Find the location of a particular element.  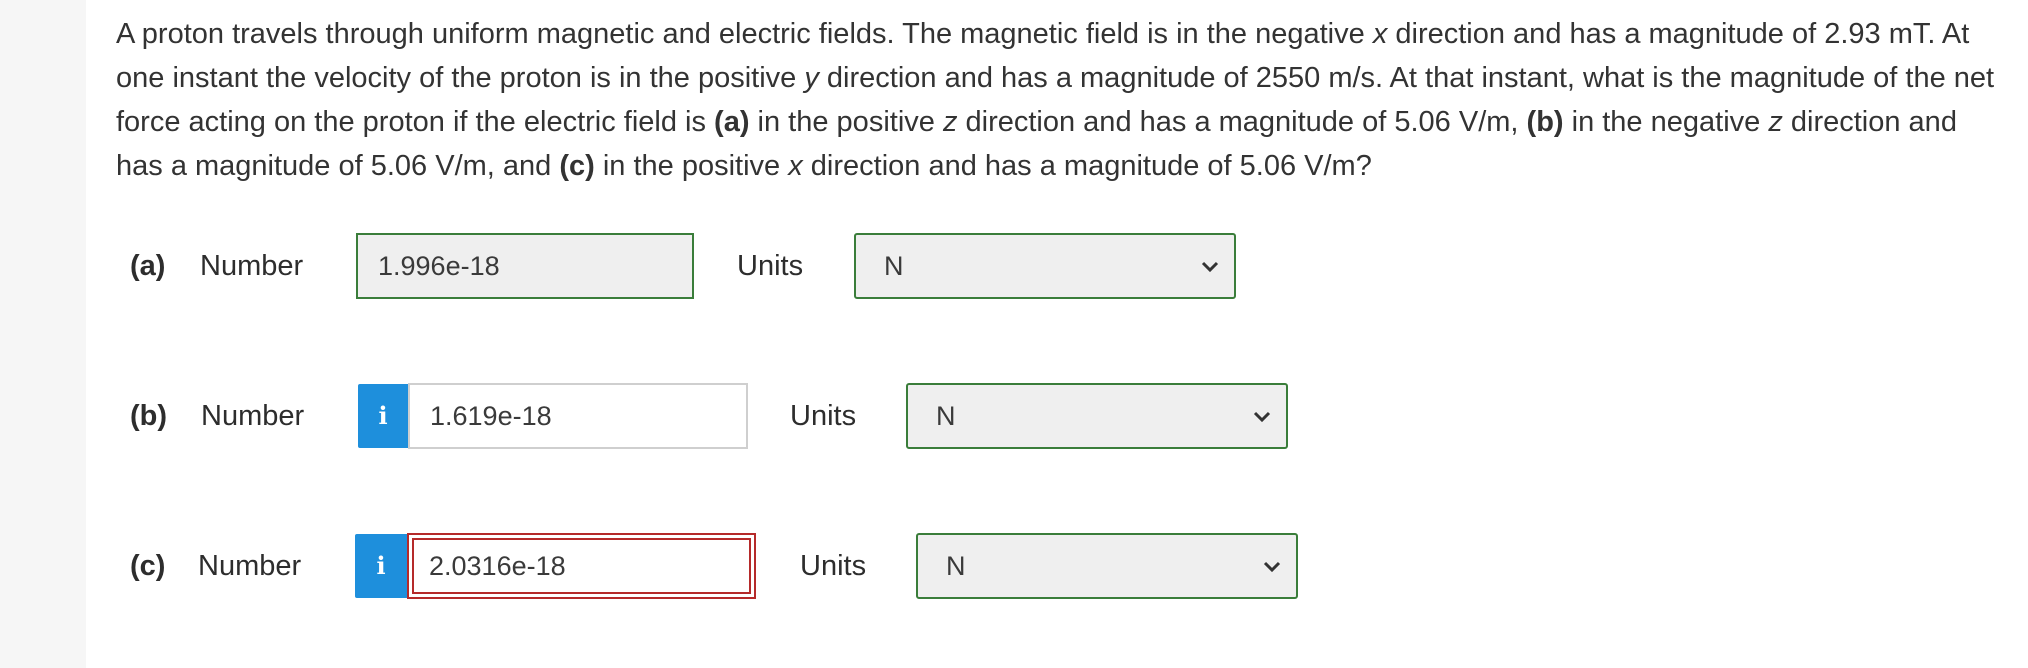

units-select-a: N is located at coordinates (1045, 266).